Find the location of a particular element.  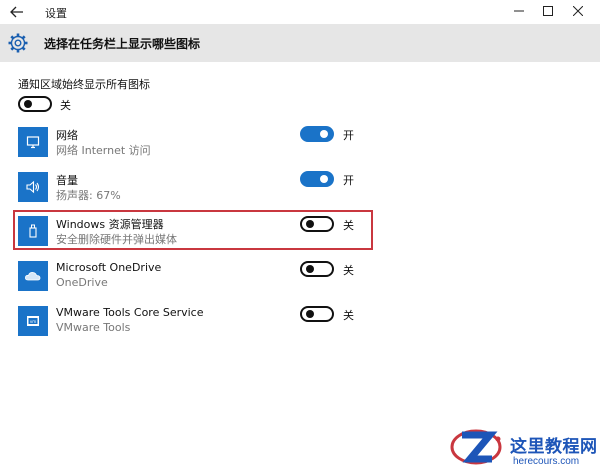

network-name: 网络 is located at coordinates (67, 135).